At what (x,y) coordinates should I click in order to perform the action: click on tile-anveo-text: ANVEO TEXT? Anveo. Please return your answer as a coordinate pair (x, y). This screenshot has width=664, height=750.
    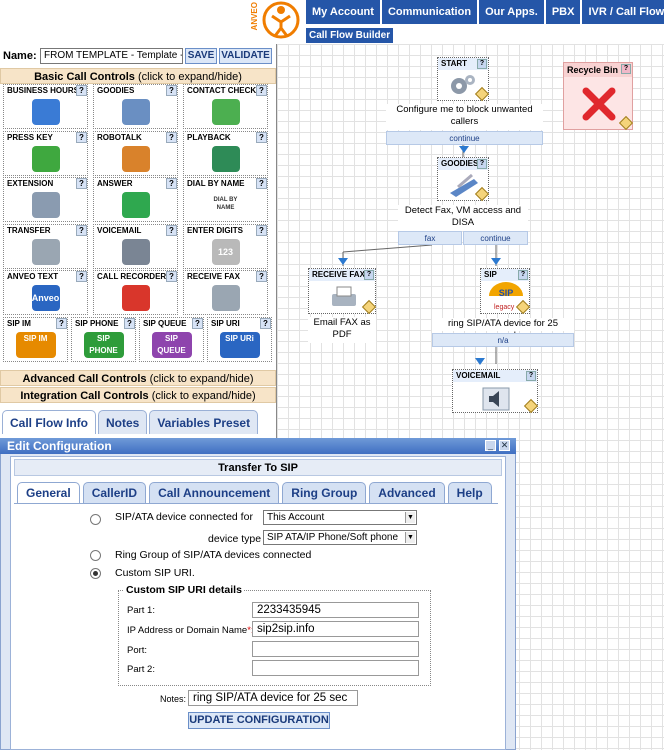
    Looking at the image, I should click on (45, 292).